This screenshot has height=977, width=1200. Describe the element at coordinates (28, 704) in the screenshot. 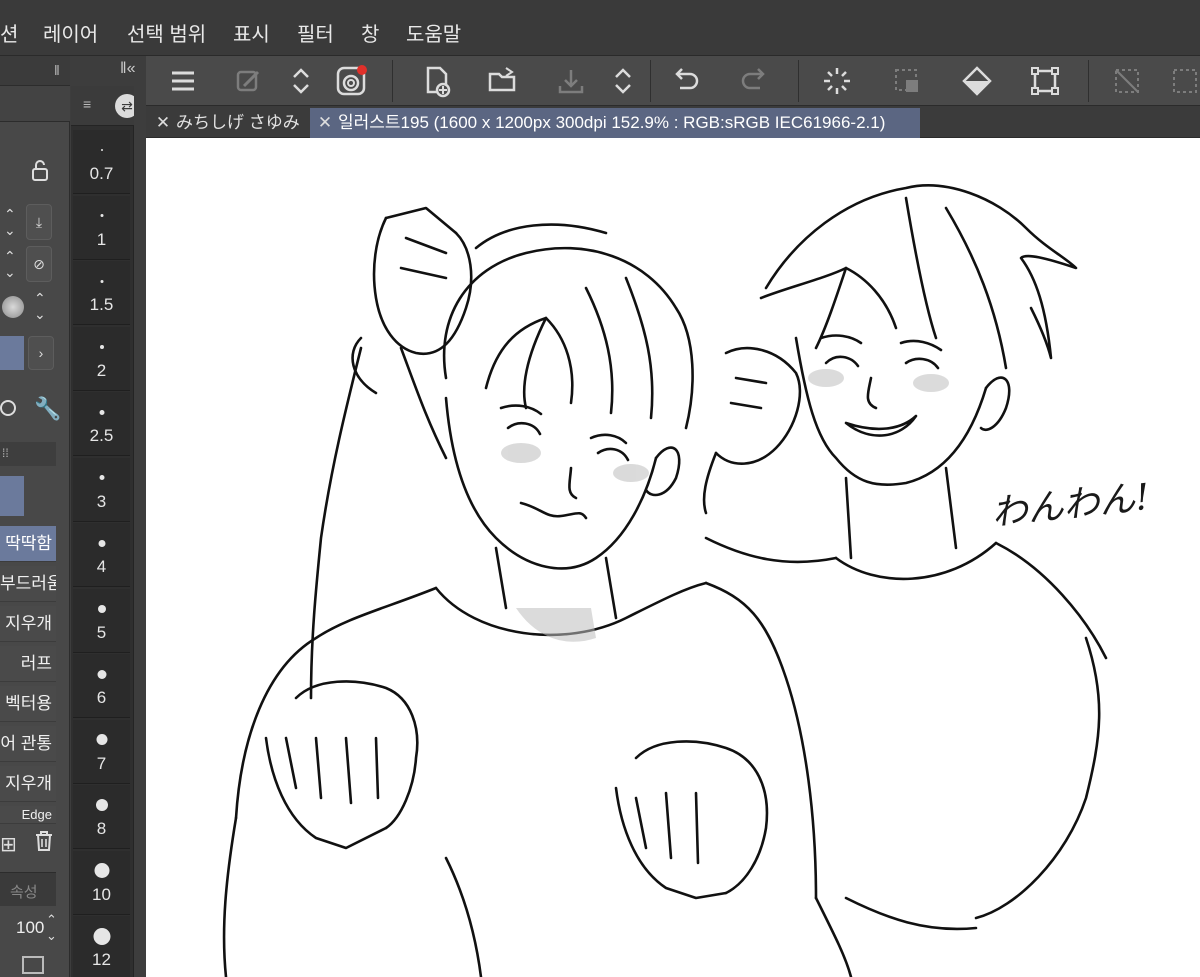

I see `subtool-item: 벡터용` at that location.